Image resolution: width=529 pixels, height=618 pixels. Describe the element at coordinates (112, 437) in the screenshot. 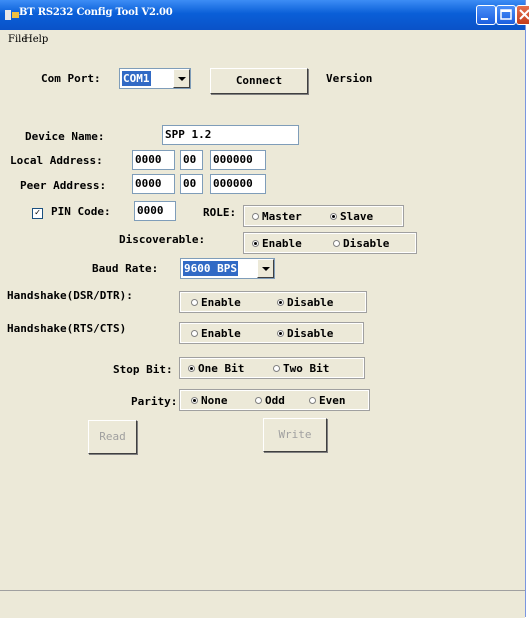

I see `read-button: Read` at that location.